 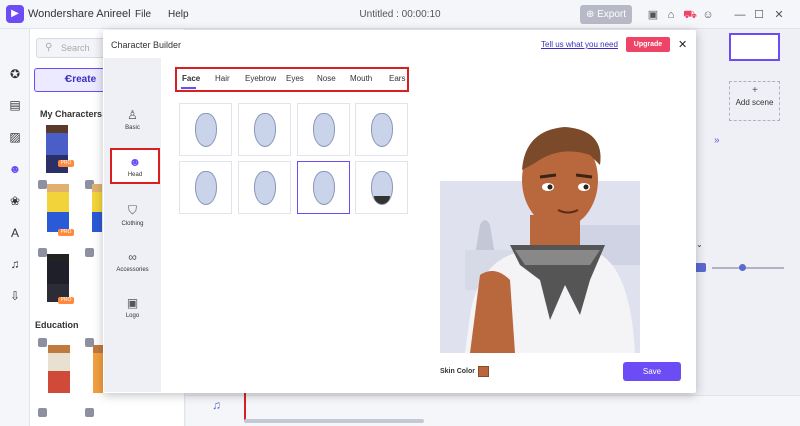 I want to click on template-icon: ✪, so click(x=15, y=74).